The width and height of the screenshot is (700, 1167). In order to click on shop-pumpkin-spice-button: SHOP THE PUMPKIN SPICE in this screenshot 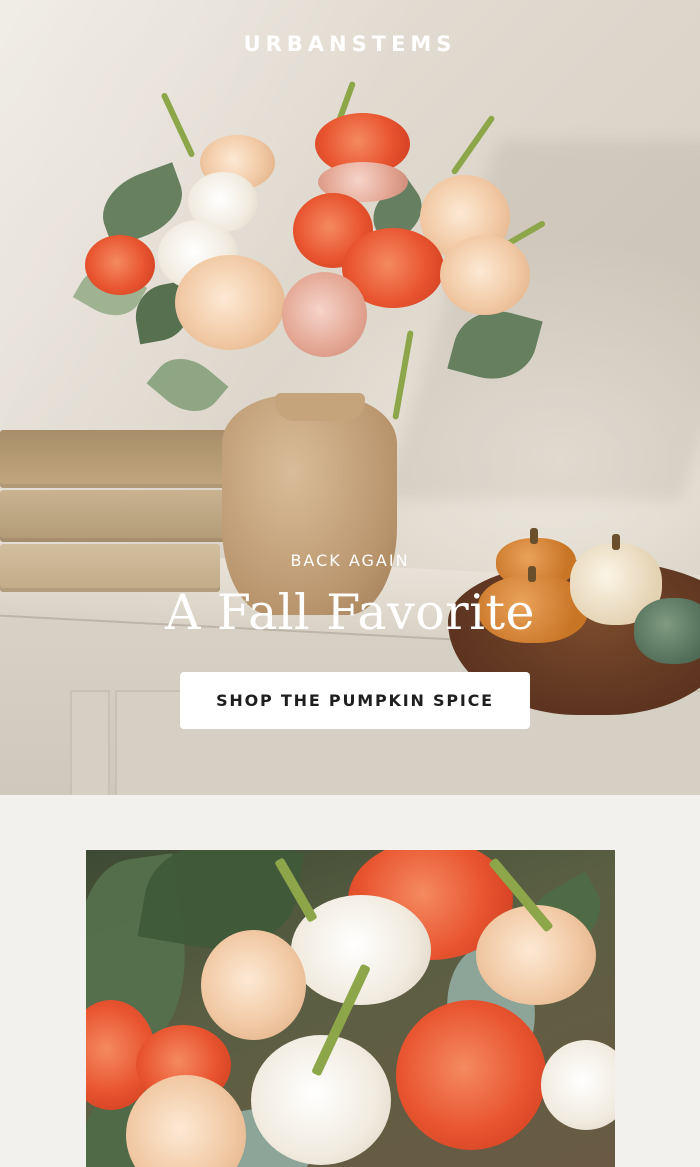, I will do `click(355, 700)`.